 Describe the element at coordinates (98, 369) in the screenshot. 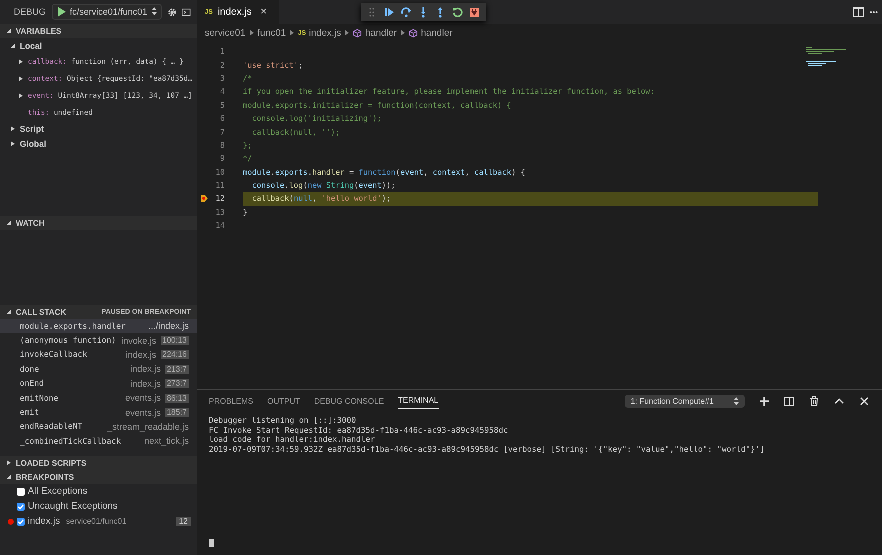

I see `stack-frame: done index.js 213:7` at that location.